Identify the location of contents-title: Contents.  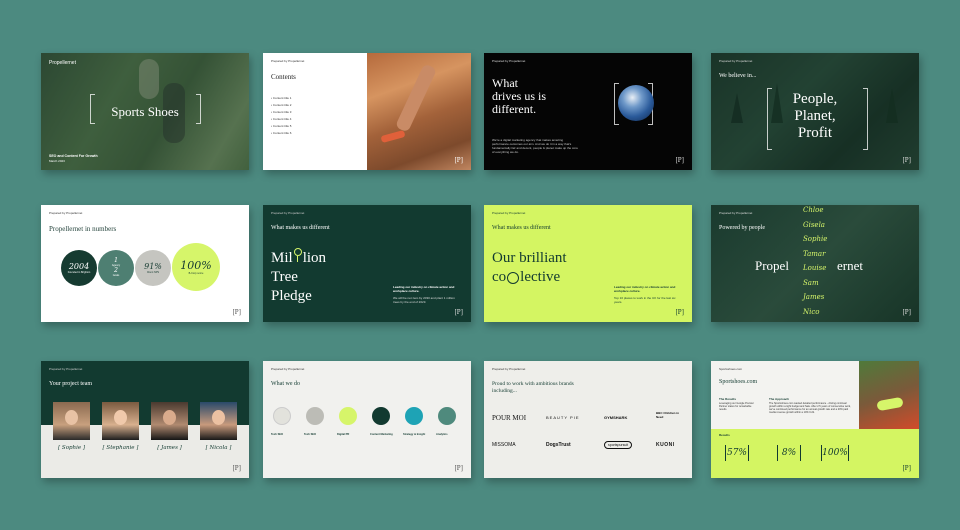
(283, 77).